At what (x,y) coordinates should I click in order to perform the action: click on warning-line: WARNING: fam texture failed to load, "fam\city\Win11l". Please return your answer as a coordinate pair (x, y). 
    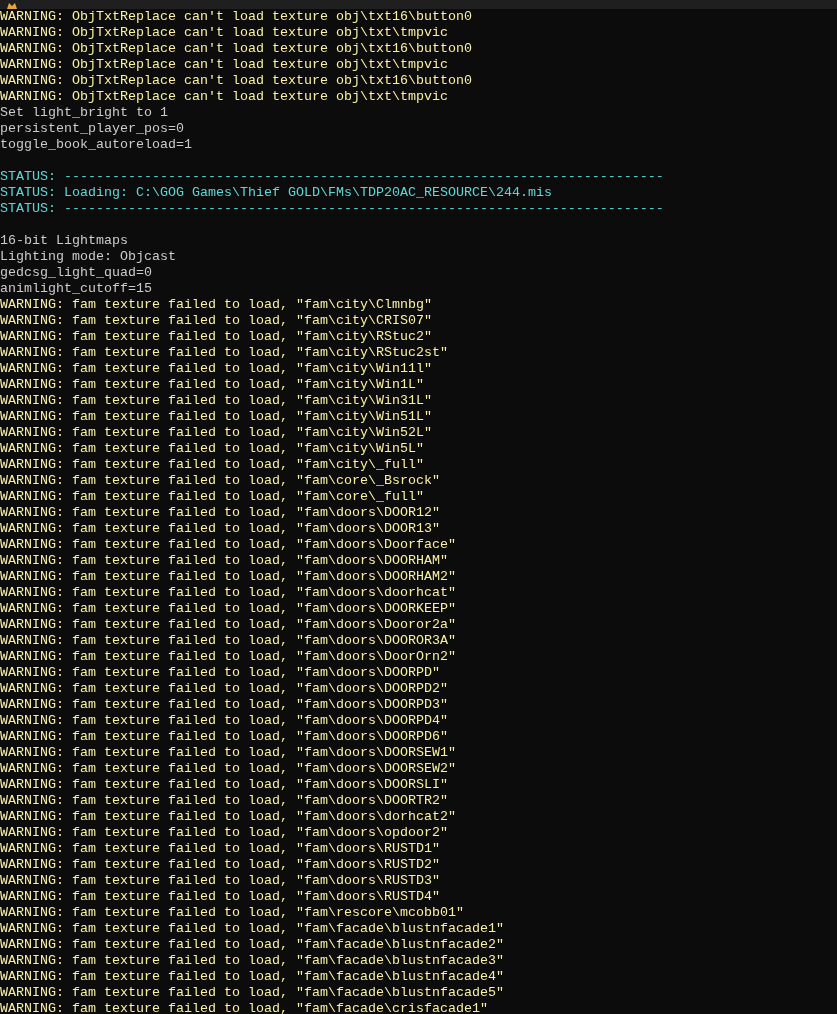
    Looking at the image, I should click on (216, 369).